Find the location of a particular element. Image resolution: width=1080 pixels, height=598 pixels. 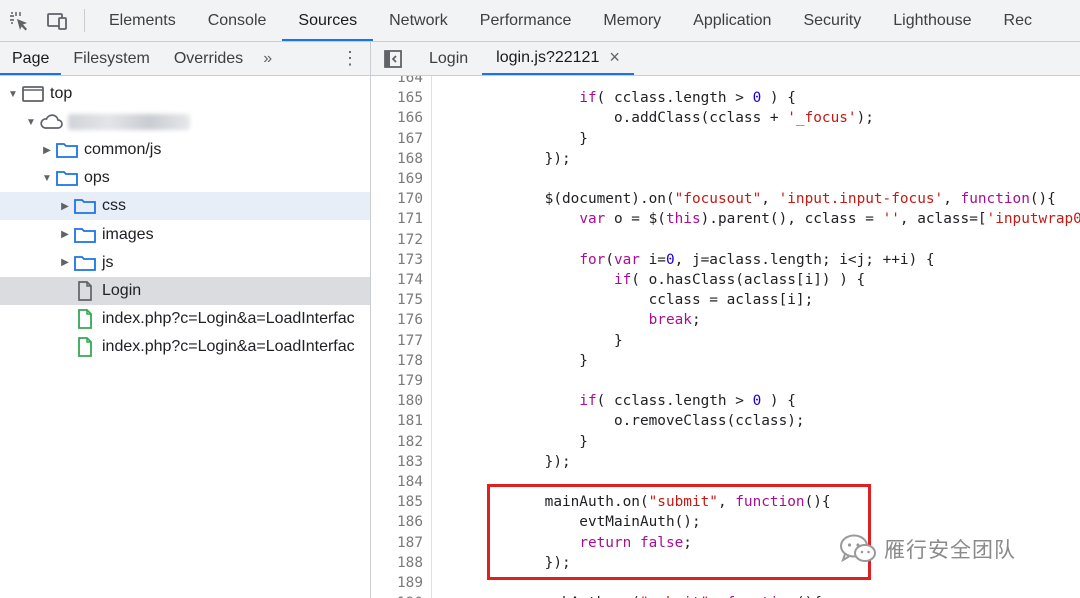

inspect-element-icon is located at coordinates (19, 20).